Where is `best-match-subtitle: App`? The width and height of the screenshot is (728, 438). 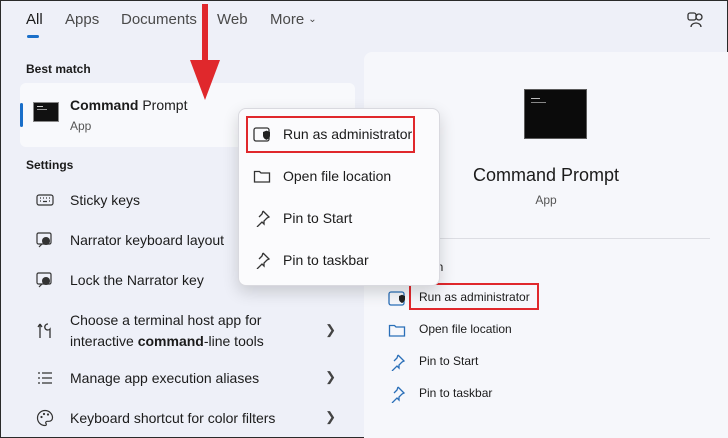
best-match-subtitle: App is located at coordinates (81, 126).